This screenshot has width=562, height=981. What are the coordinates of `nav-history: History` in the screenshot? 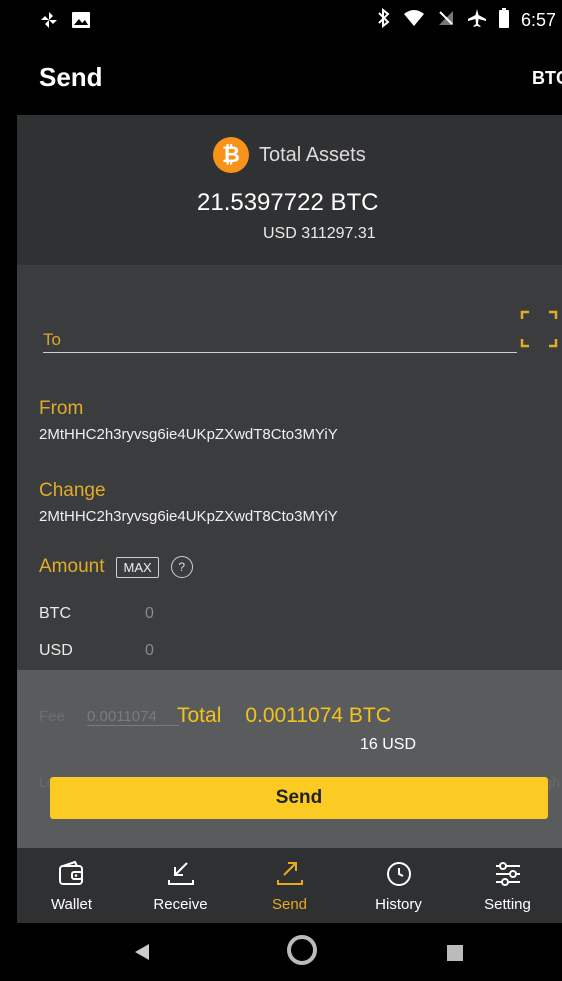 It's located at (398, 885).